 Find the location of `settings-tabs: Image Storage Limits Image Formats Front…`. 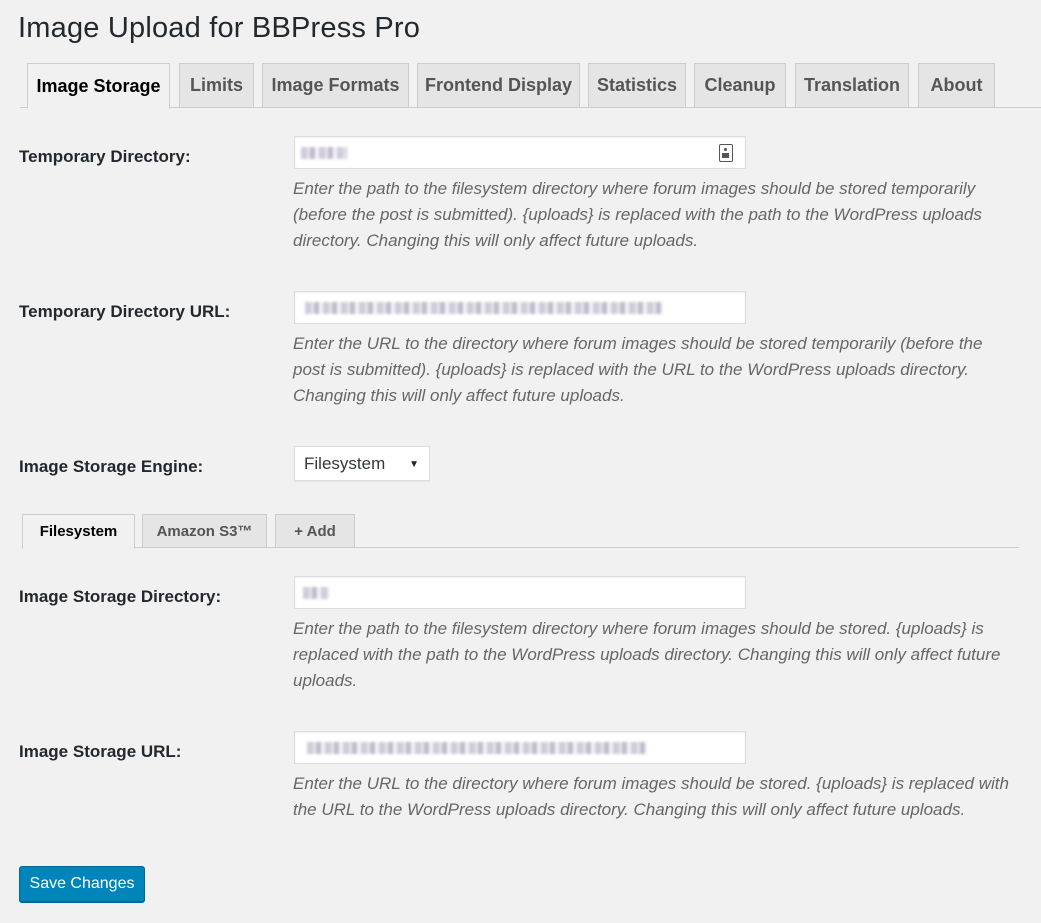

settings-tabs: Image Storage Limits Image Formats Front… is located at coordinates (530, 86).